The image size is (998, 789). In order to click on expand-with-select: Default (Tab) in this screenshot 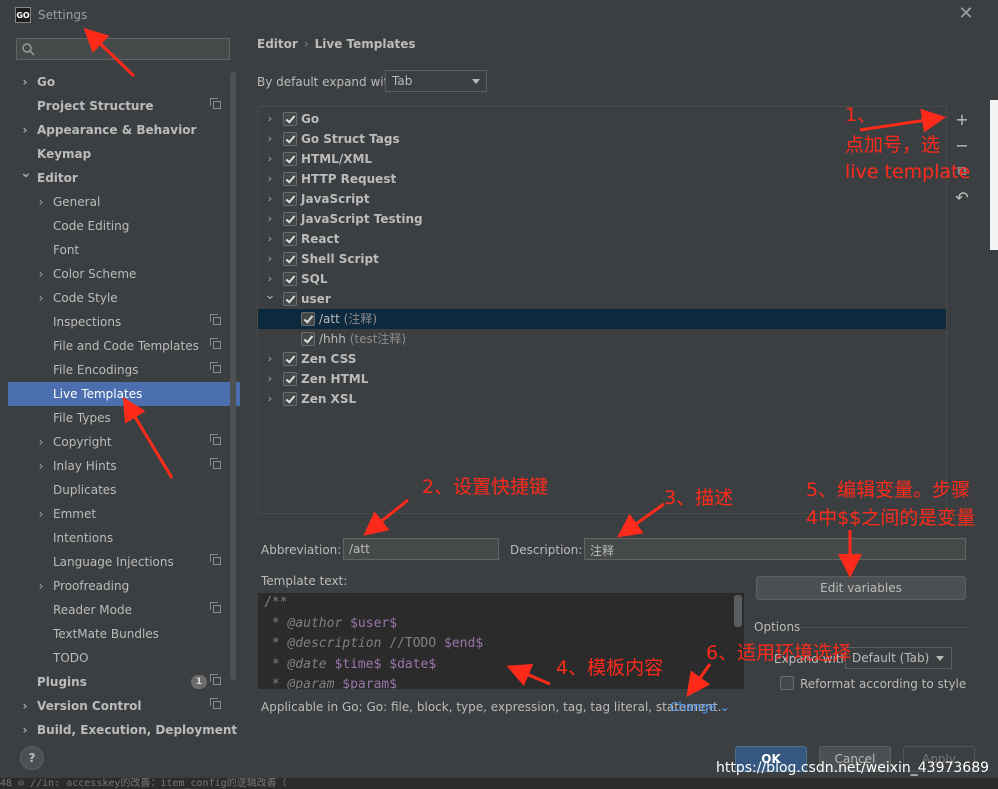, I will do `click(898, 658)`.